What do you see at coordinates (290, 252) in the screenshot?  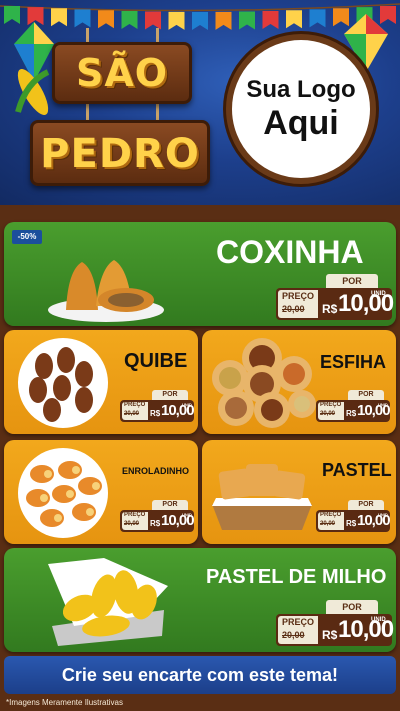 I see `product-name: COXINHA` at bounding box center [290, 252].